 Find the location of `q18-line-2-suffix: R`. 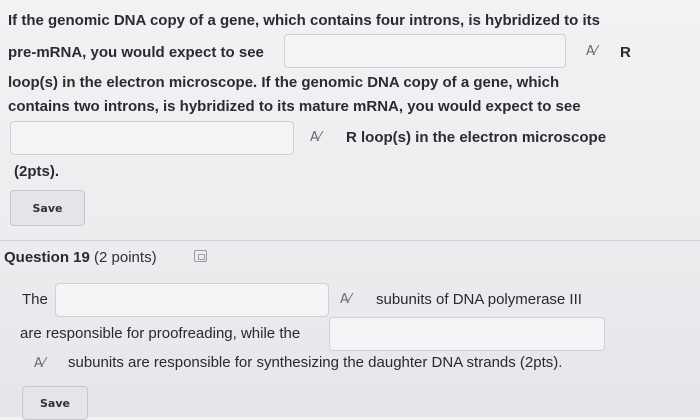

q18-line-2-suffix: R is located at coordinates (625, 52).